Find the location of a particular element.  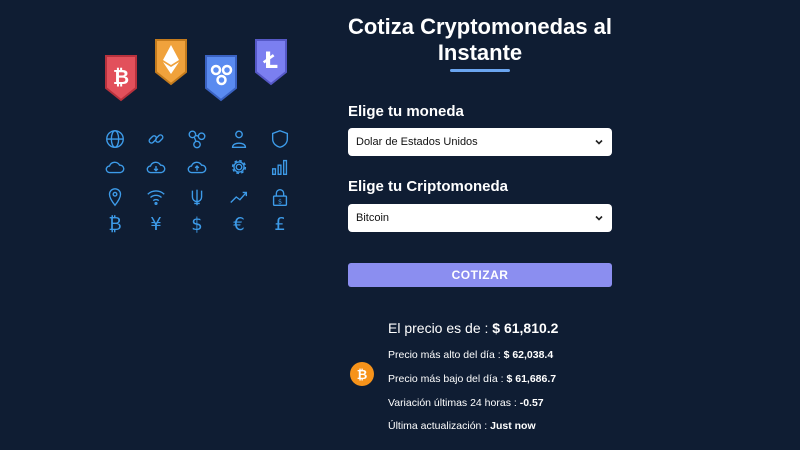

current-price: El precio es de : $ 61,810.2 is located at coordinates (473, 328).